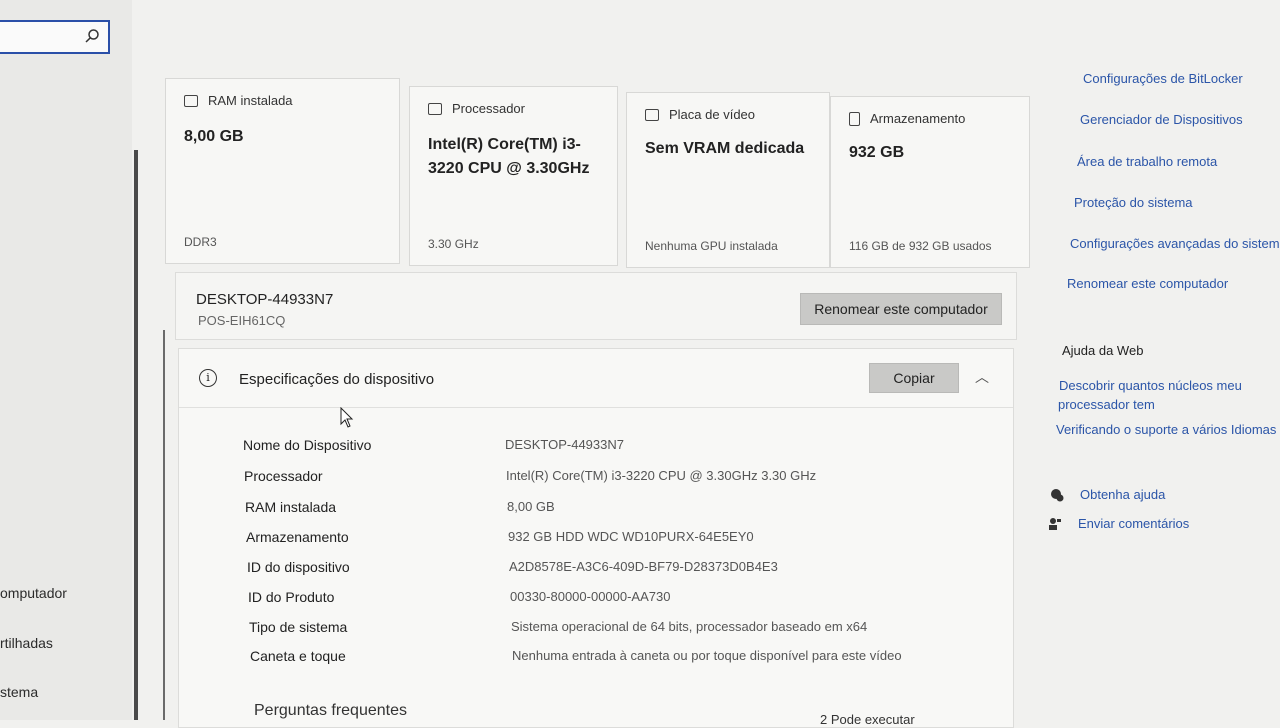 This screenshot has width=1280, height=728. What do you see at coordinates (1161, 119) in the screenshot?
I see `link-device-manager: Gerenciador de Dispositivos` at bounding box center [1161, 119].